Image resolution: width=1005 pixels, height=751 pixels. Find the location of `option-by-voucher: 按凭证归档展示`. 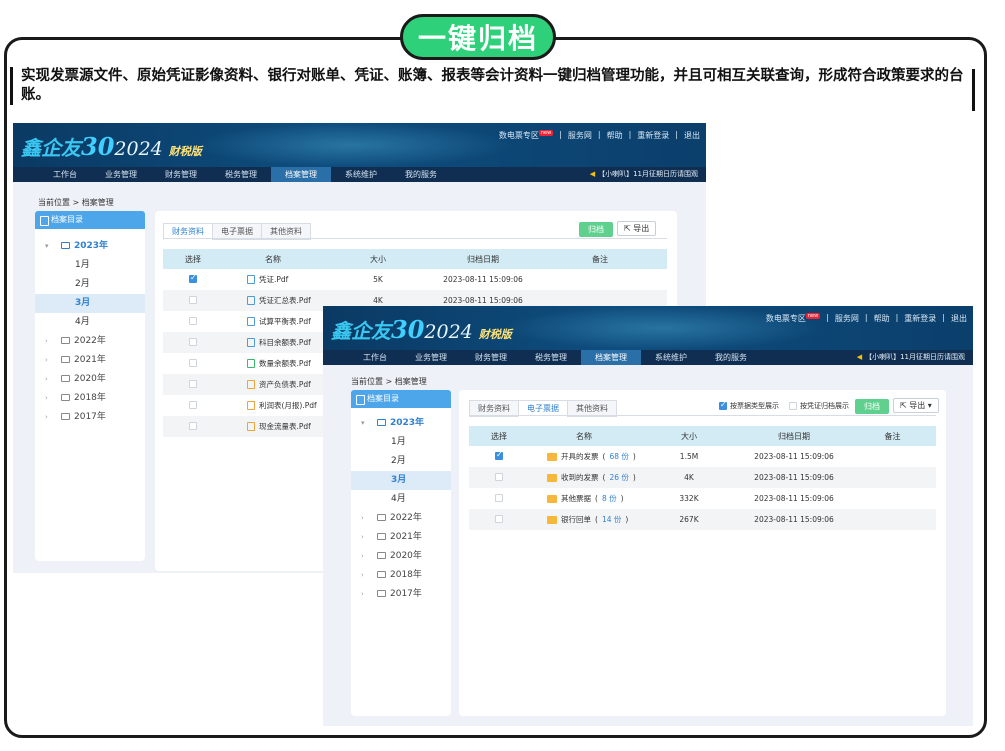

option-by-voucher: 按凭证归档展示 is located at coordinates (819, 406).